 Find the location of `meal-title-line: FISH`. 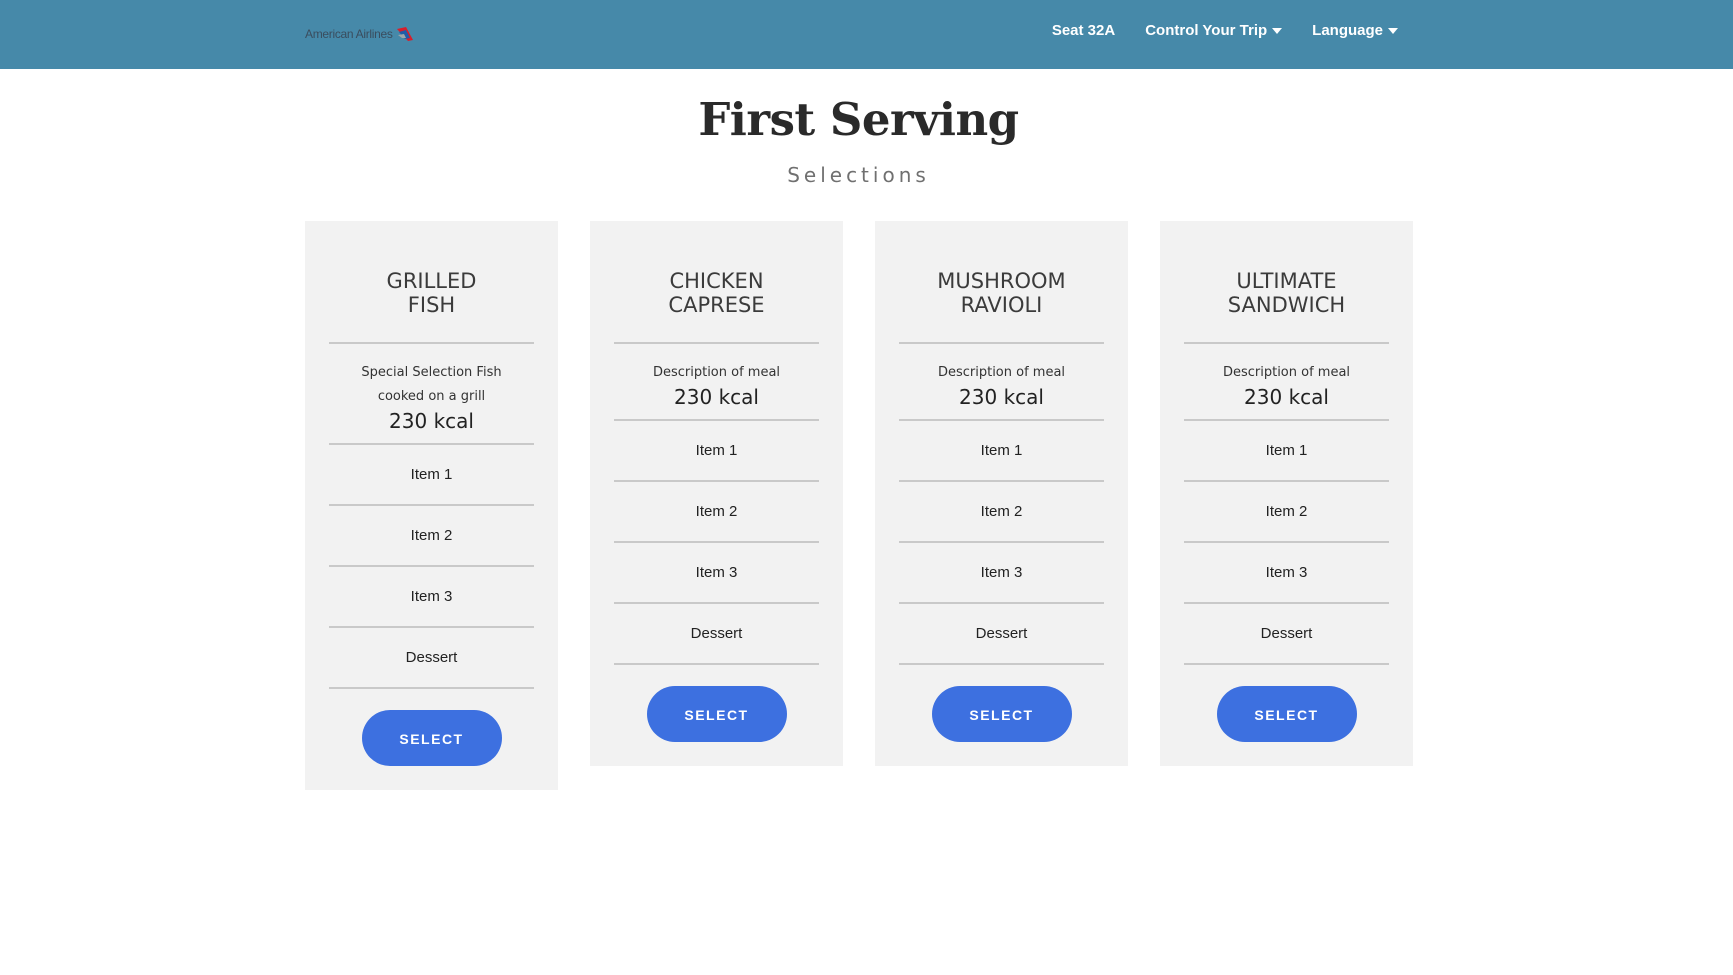

meal-title-line: FISH is located at coordinates (431, 305).